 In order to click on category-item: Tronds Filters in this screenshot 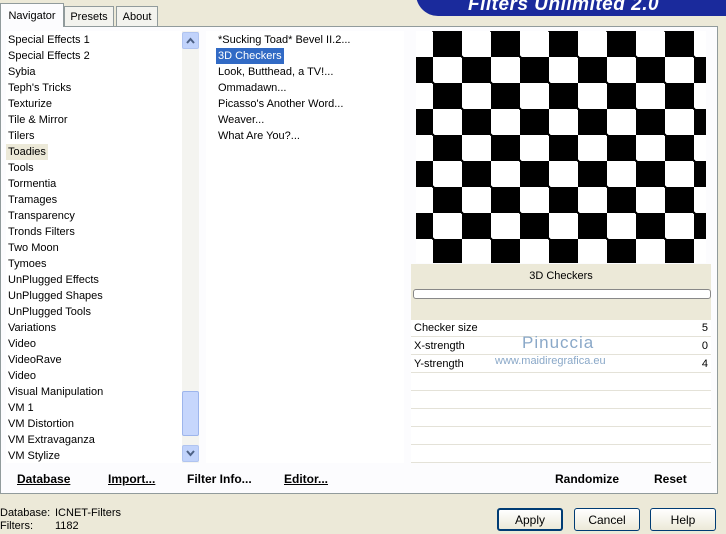, I will do `click(41, 232)`.